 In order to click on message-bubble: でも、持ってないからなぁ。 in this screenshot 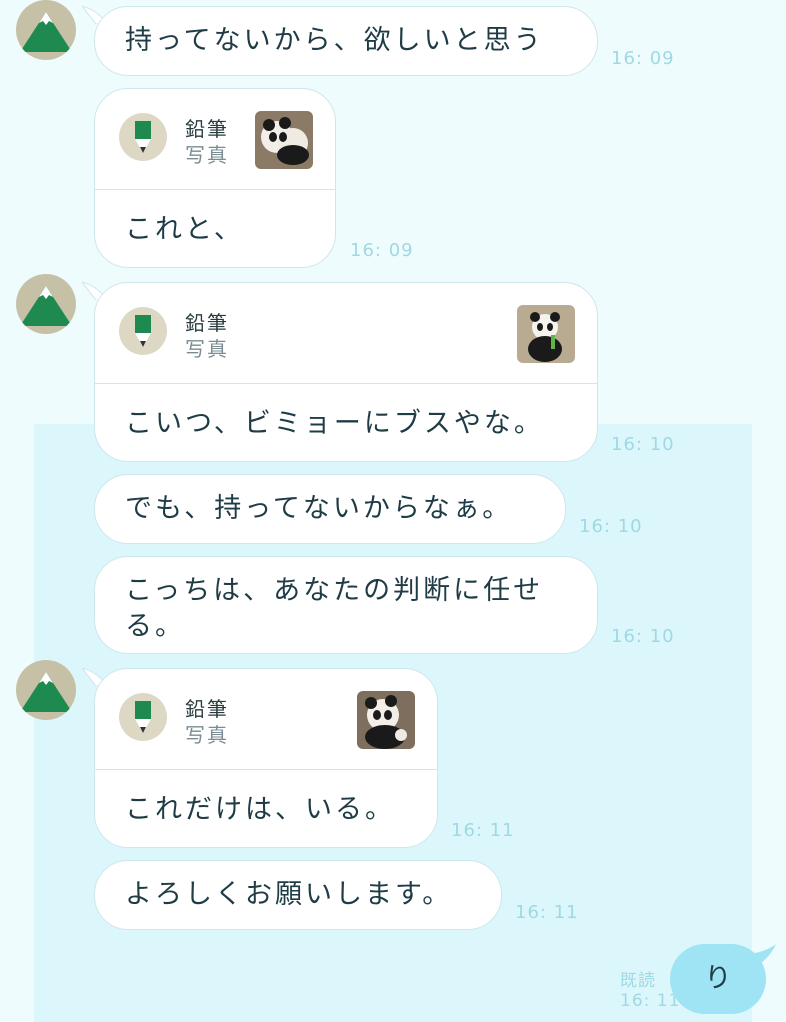, I will do `click(330, 509)`.